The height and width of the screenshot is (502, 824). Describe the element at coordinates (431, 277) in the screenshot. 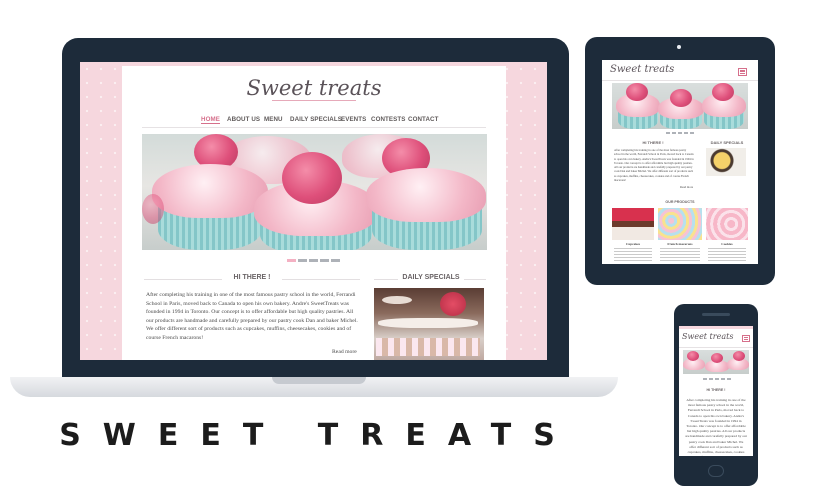

I see `daily-specials-title: DAILY SPECIALS` at that location.